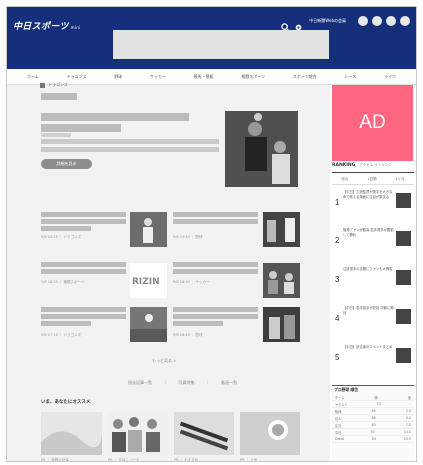 This screenshot has width=423, height=465. Describe the element at coordinates (188, 237) in the screenshot. I see `article-meta: 9/8 19:40 ｜ 野球` at that location.